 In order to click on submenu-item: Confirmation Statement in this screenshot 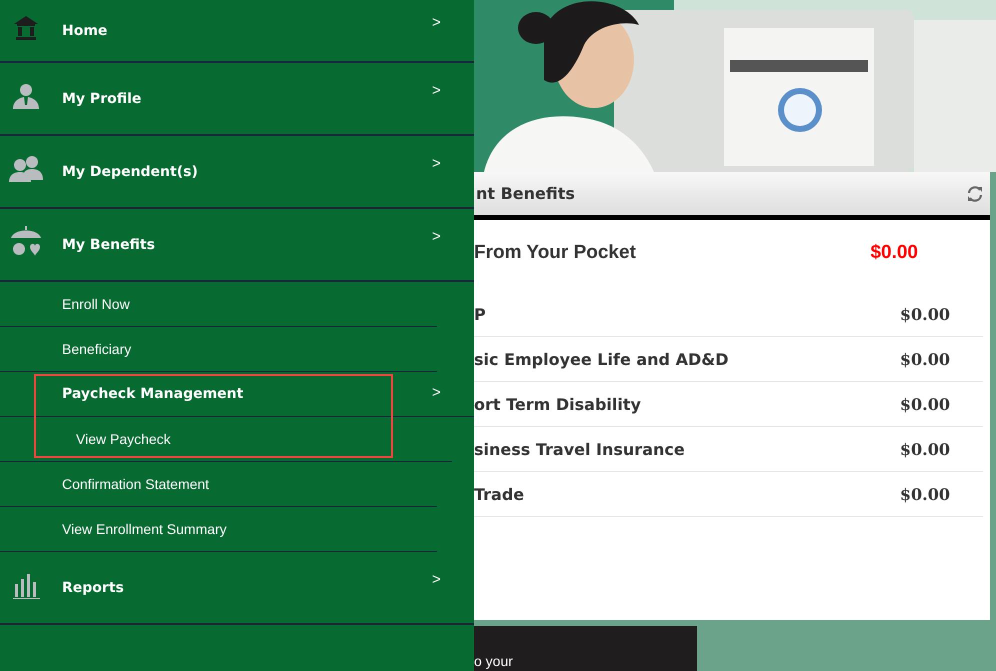, I will do `click(218, 484)`.